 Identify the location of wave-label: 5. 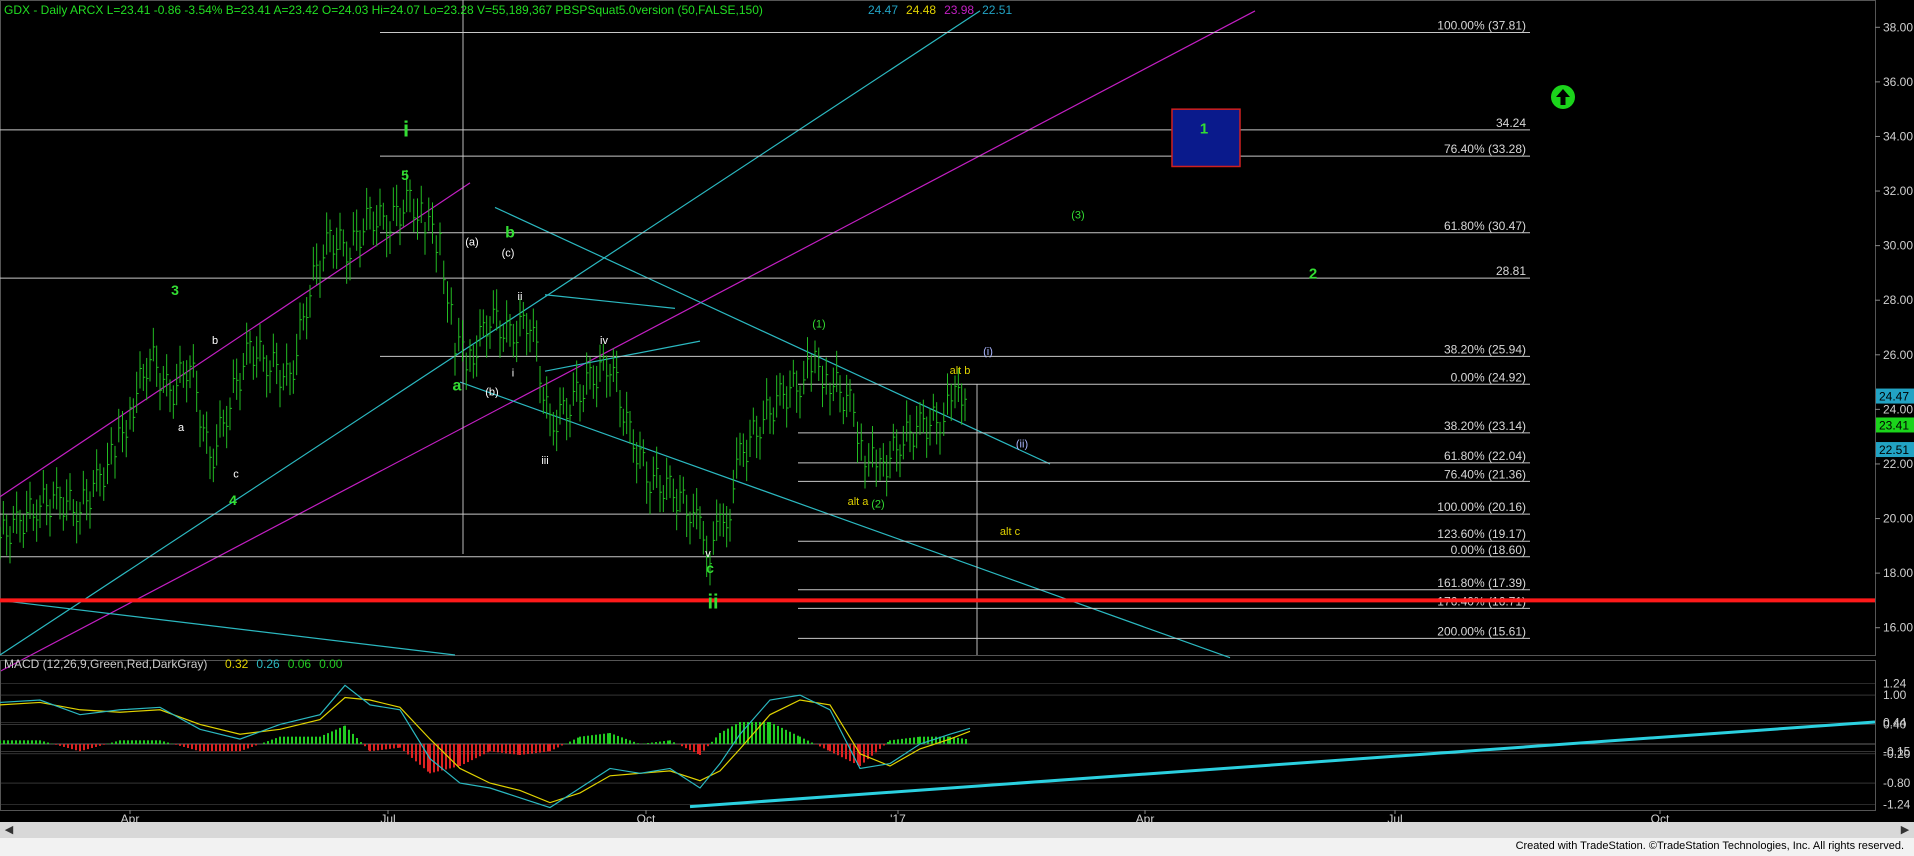
(405, 175).